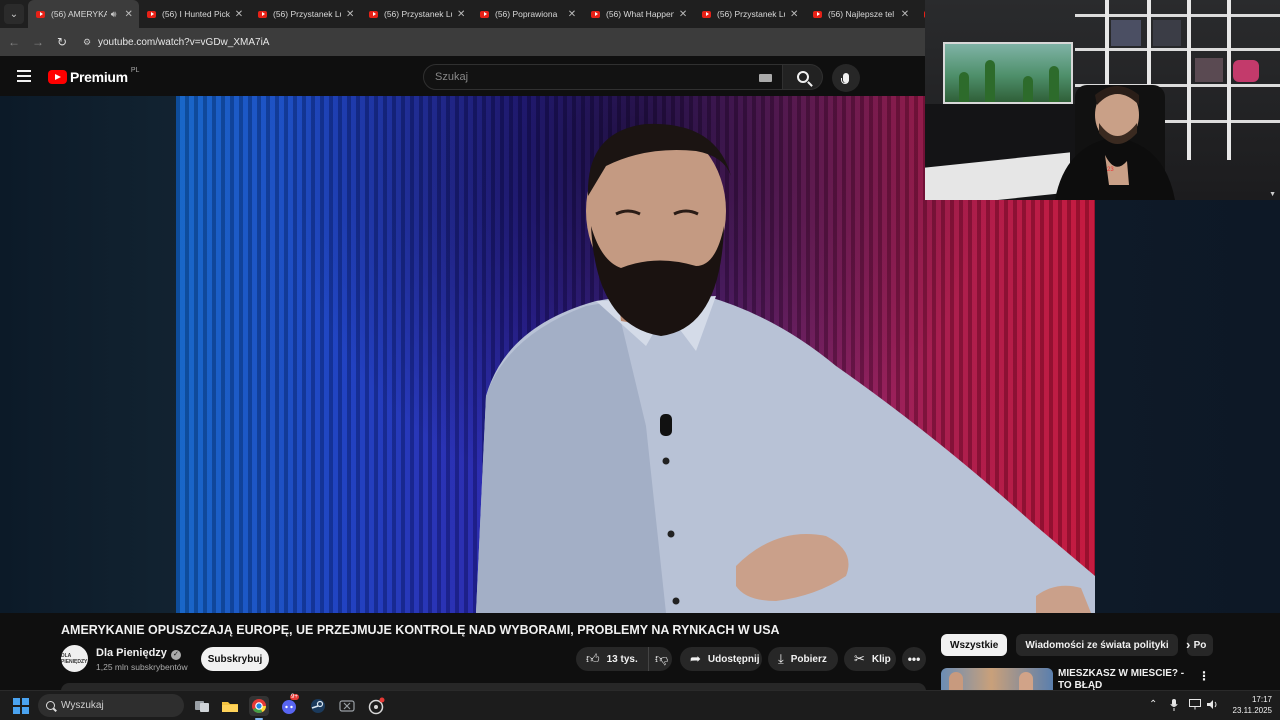 Image resolution: width=1280 pixels, height=720 pixels. I want to click on download-button: ⤓ Pobierz, so click(803, 659).